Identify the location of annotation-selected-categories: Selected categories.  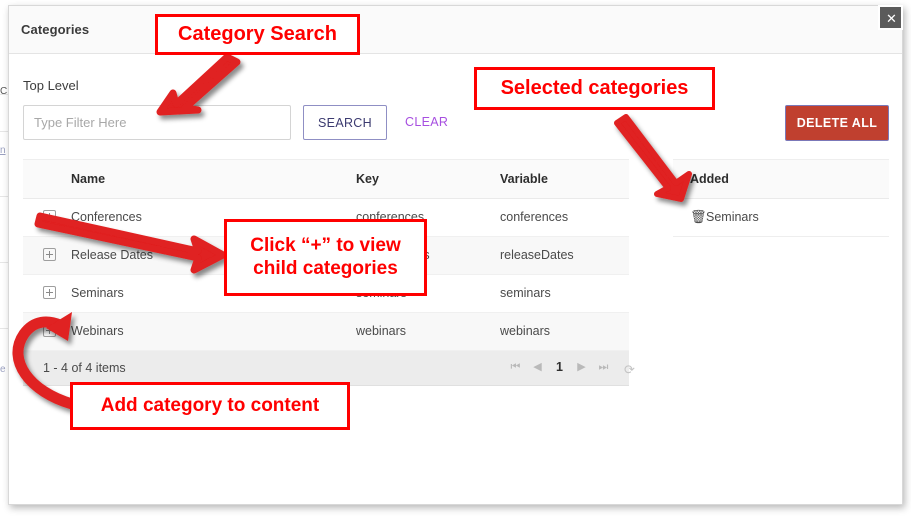
(594, 88).